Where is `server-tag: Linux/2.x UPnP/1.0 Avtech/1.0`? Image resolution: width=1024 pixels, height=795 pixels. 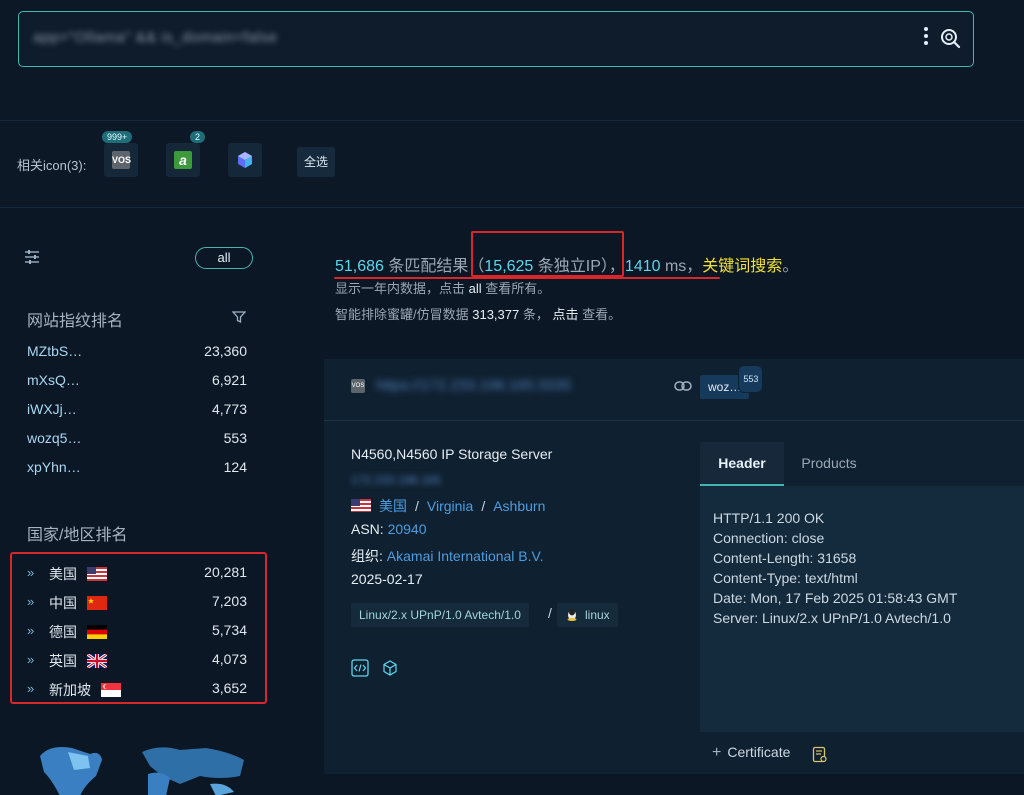 server-tag: Linux/2.x UPnP/1.0 Avtech/1.0 is located at coordinates (440, 615).